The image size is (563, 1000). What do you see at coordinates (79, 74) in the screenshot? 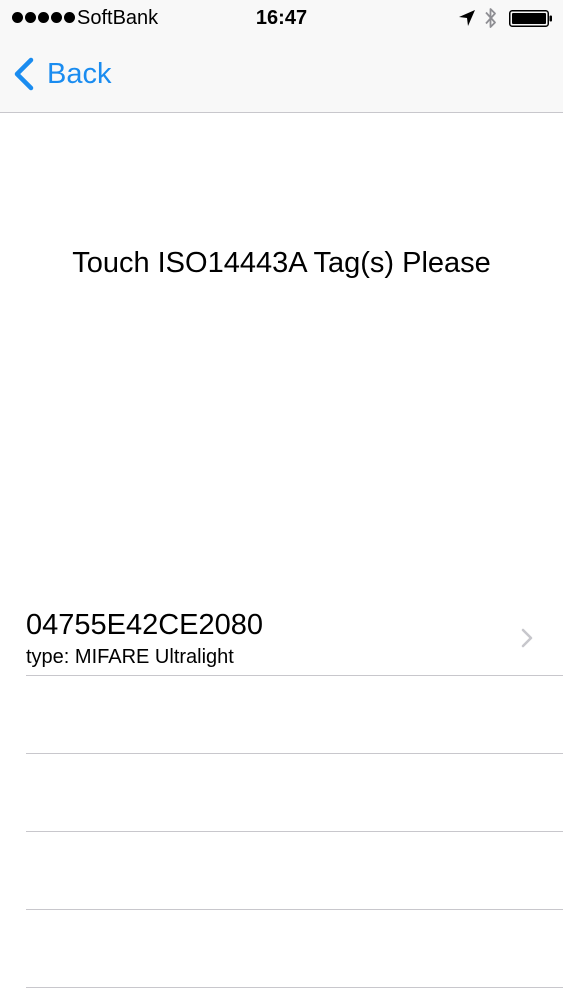
I see `back-button-label: Back` at bounding box center [79, 74].